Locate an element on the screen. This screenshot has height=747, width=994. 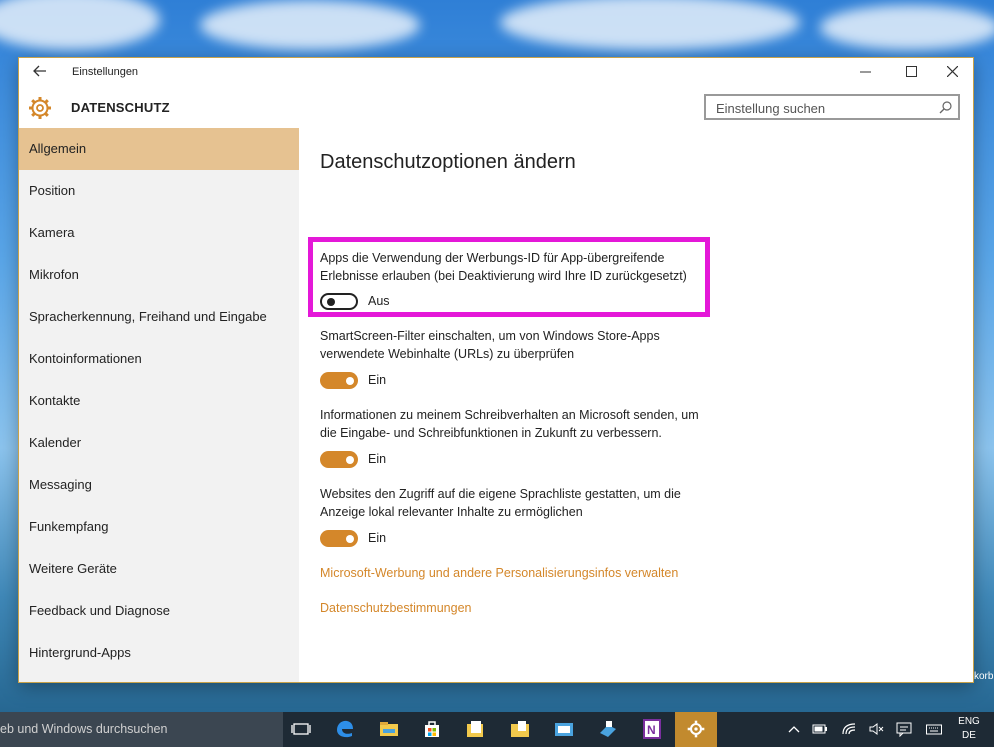
sidebar-item-messaging: Messaging is located at coordinates (159, 485).